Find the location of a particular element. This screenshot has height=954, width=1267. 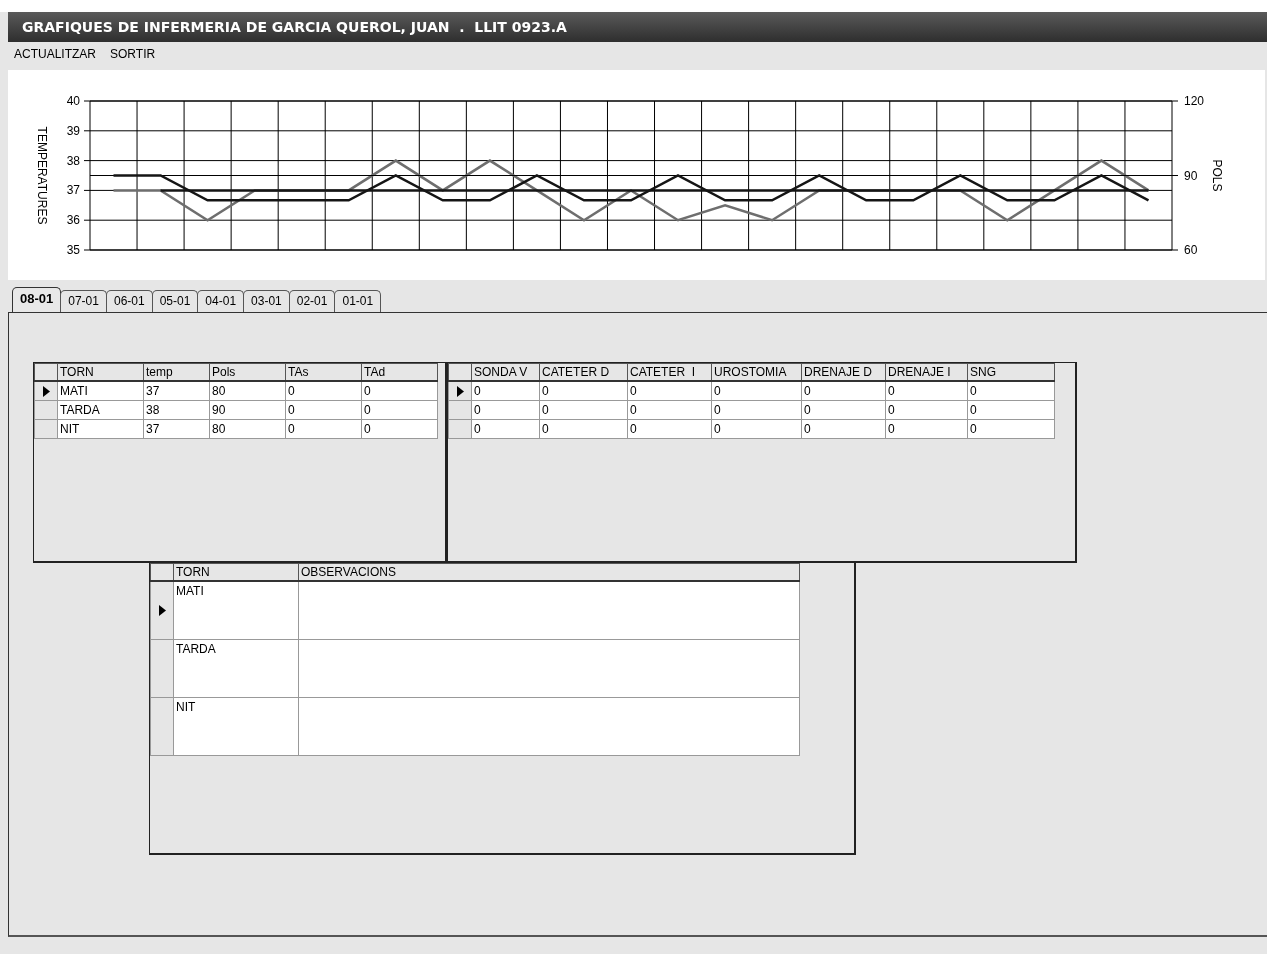

window-title: GRAFIQUES DE INFERMERIA DE GARCIA QUEROL, JUAN . LLIT 0923.A is located at coordinates (637, 27).